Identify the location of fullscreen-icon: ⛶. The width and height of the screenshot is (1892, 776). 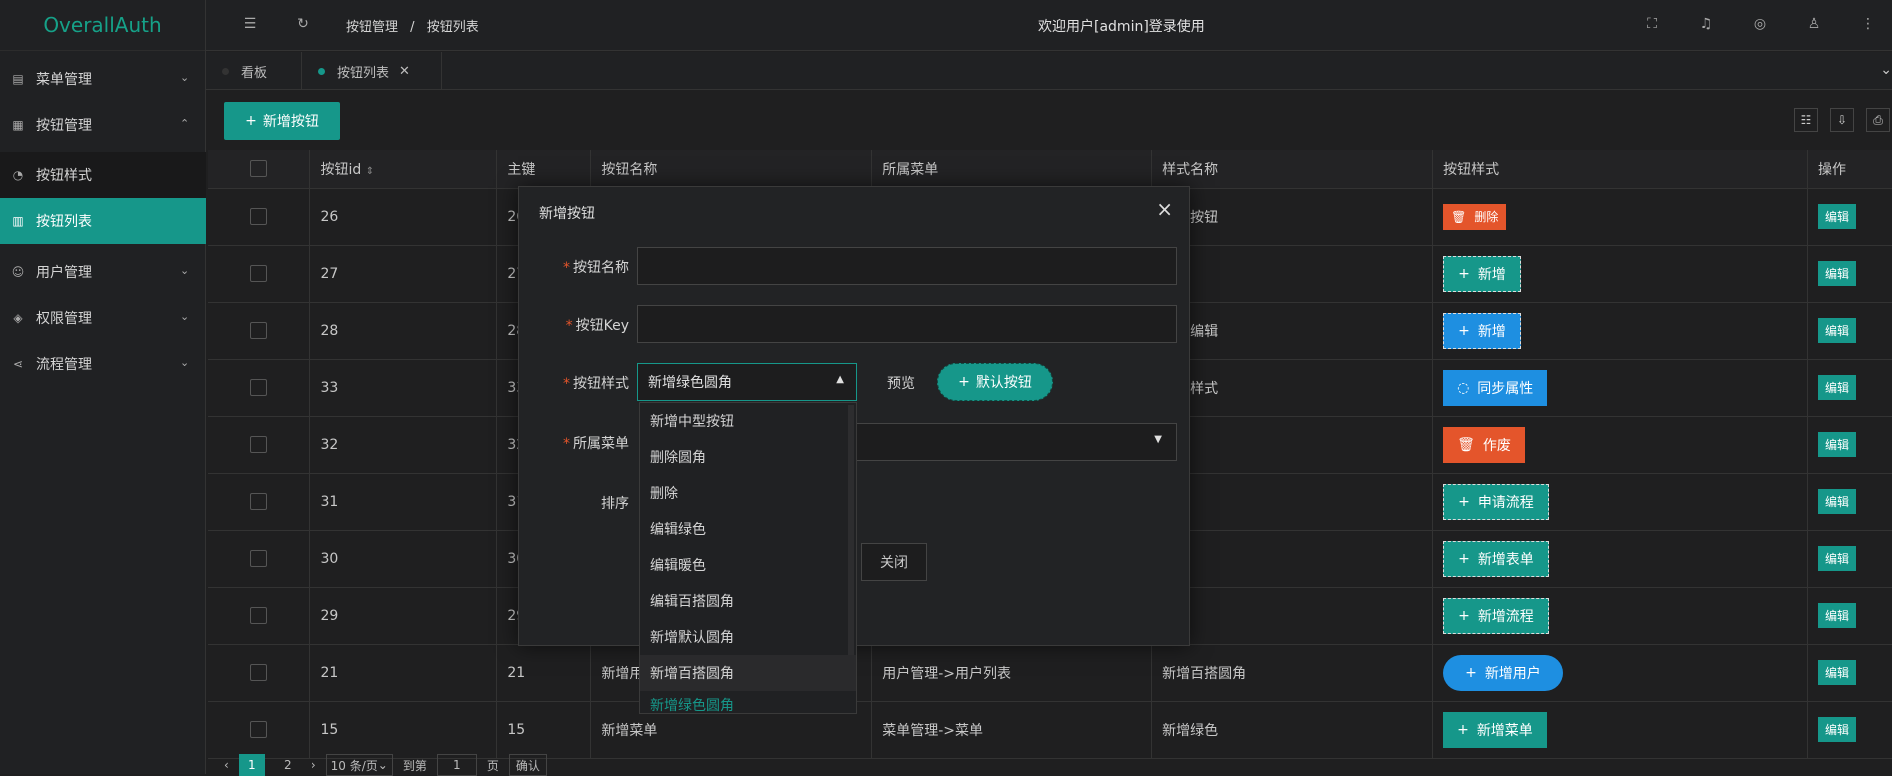
(1652, 25).